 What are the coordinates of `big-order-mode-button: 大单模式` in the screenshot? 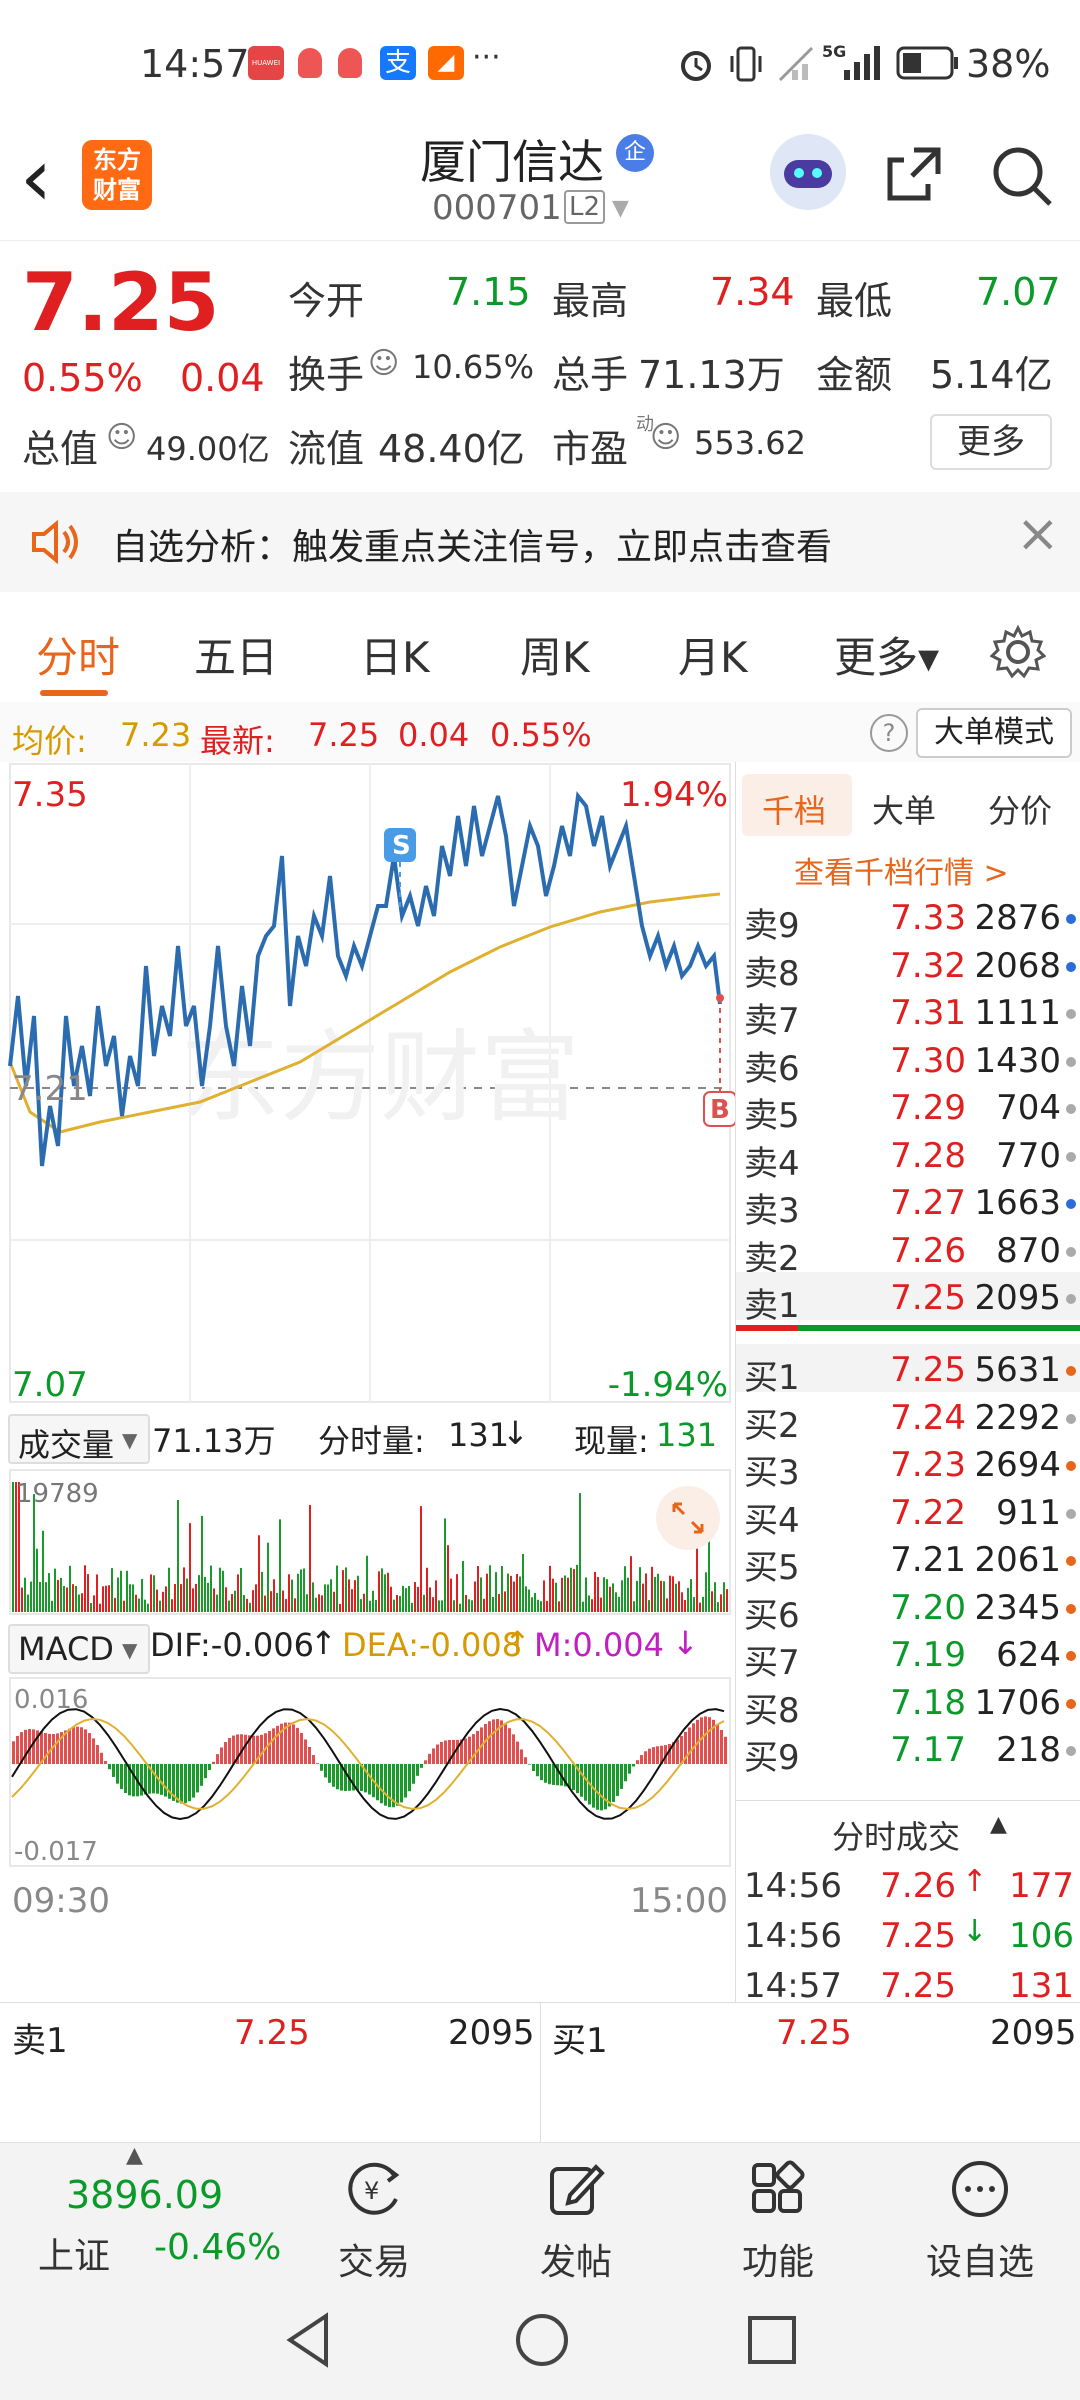 It's located at (994, 733).